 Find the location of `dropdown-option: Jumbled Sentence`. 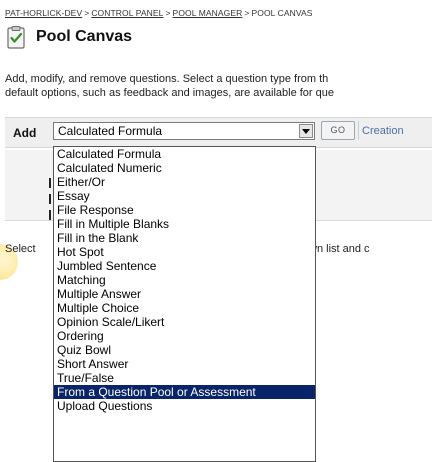

dropdown-option: Jumbled Sentence is located at coordinates (184, 266).